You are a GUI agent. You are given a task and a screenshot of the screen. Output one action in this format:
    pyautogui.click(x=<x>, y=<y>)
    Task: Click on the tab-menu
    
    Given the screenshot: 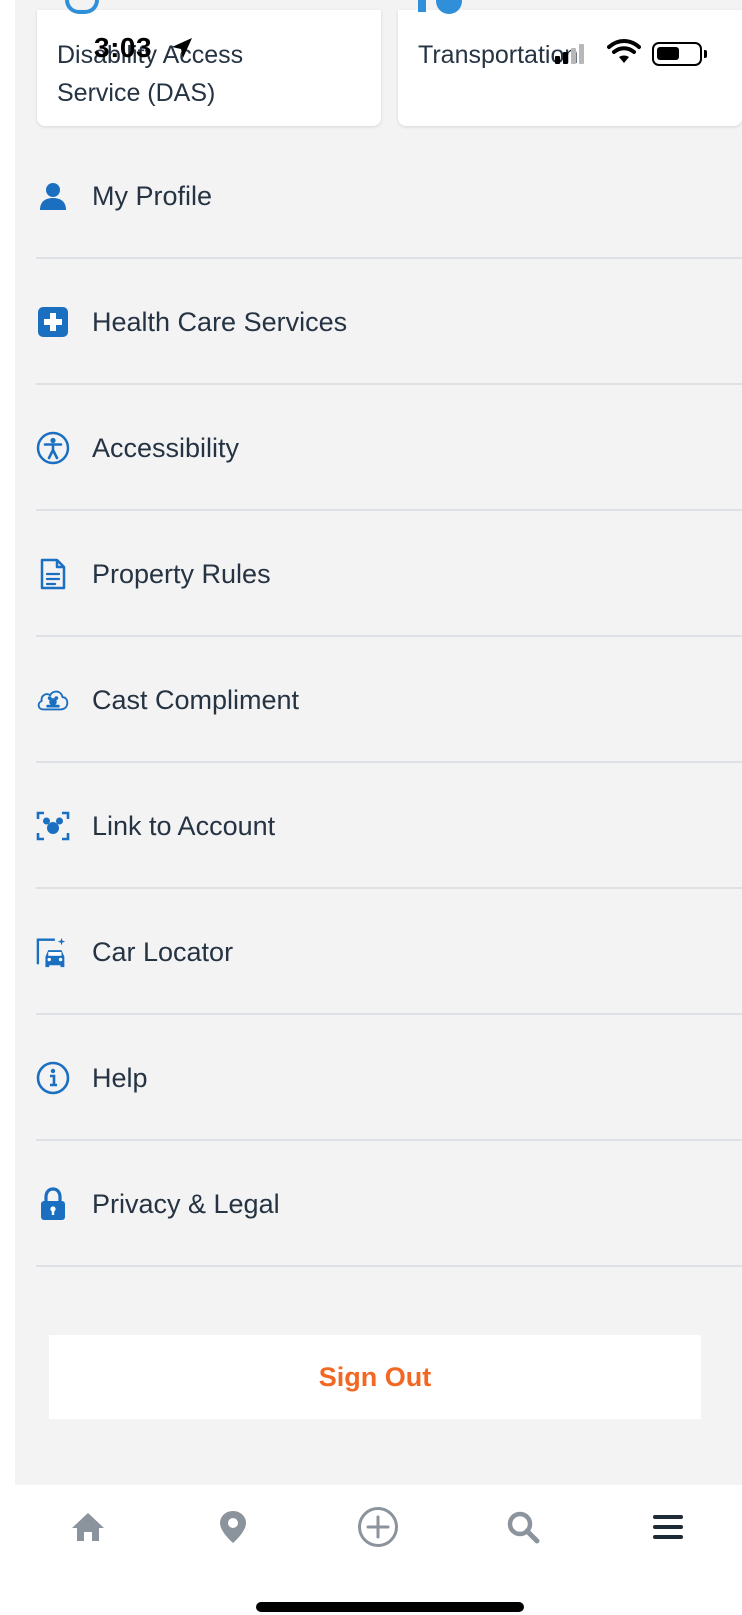 What is the action you would take?
    pyautogui.click(x=668, y=1529)
    